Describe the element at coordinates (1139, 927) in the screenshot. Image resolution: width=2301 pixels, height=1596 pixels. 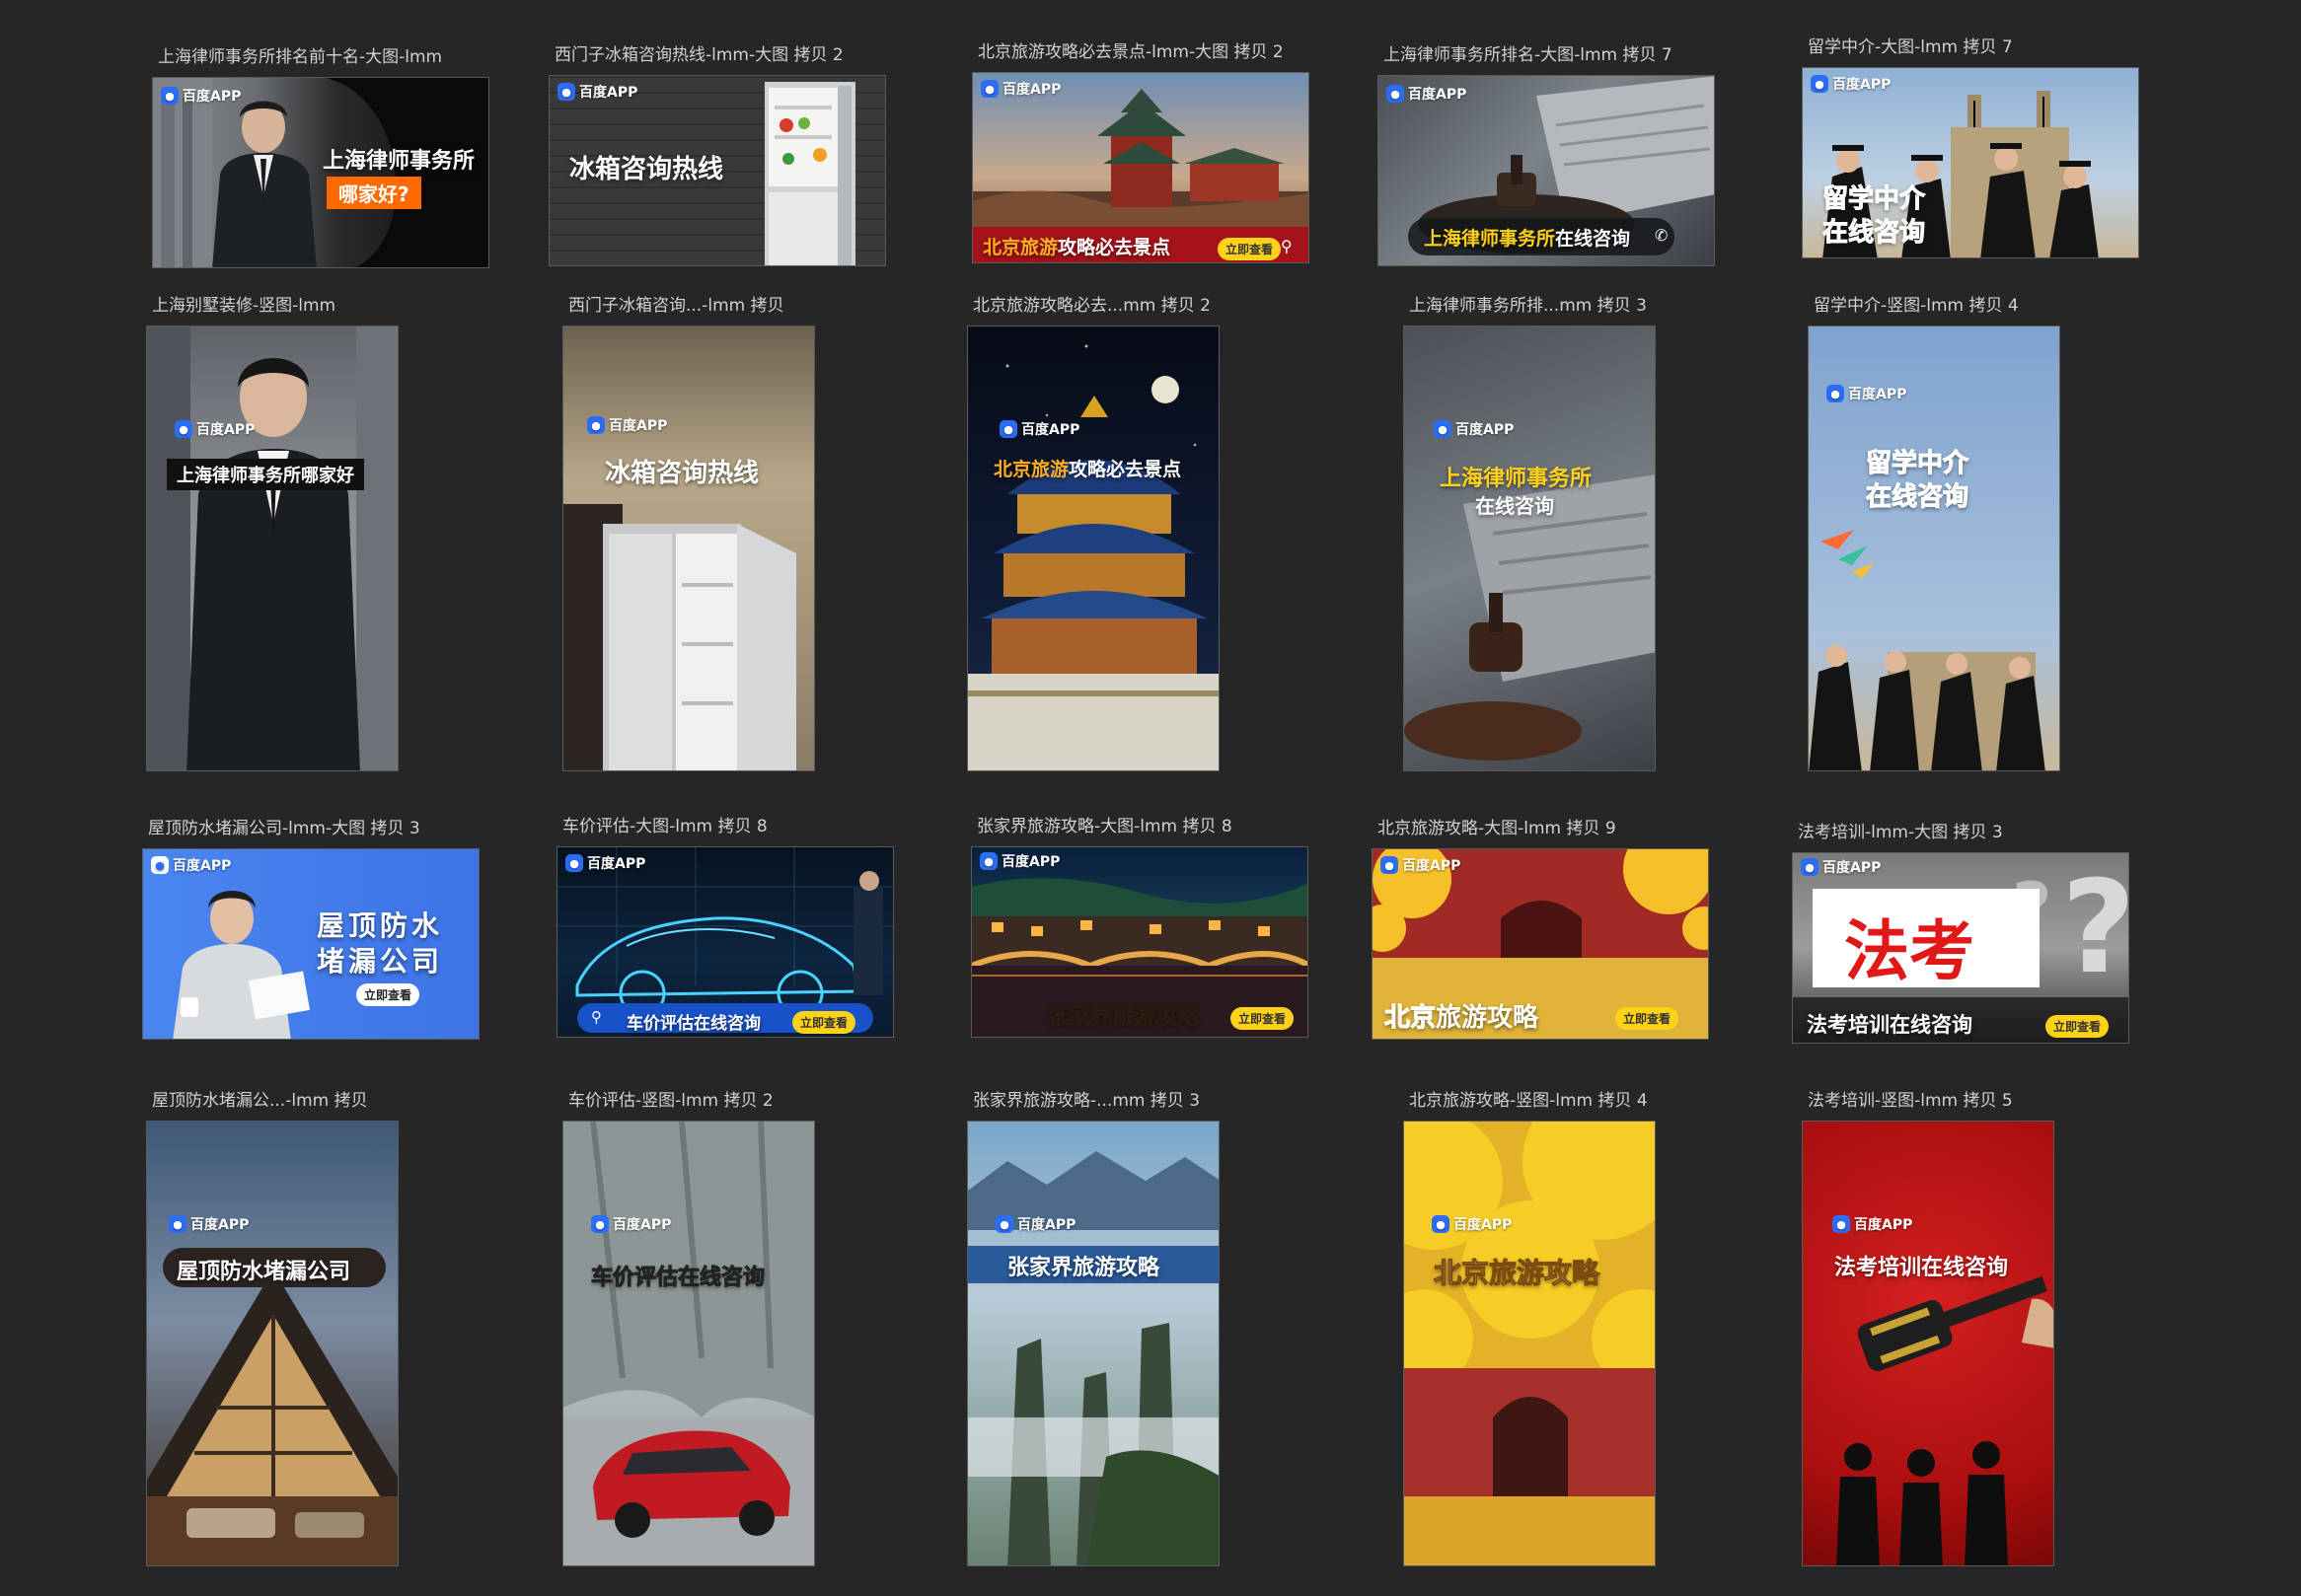
I see `artboard-zhangjiajie-wide: 张家界旅游攻略-大图-lmm 拷贝 8 ● 百度APP 张家界旅游攻略 立即查看` at that location.